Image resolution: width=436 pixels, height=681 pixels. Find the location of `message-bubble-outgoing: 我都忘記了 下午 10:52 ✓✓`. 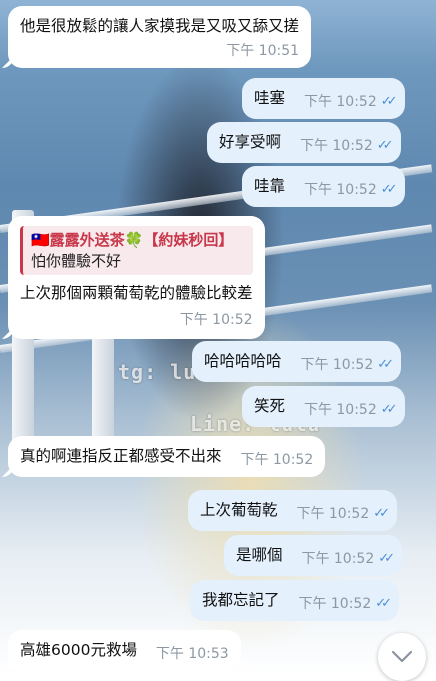

message-bubble-outgoing: 我都忘記了 下午 10:52 ✓✓ is located at coordinates (295, 600).